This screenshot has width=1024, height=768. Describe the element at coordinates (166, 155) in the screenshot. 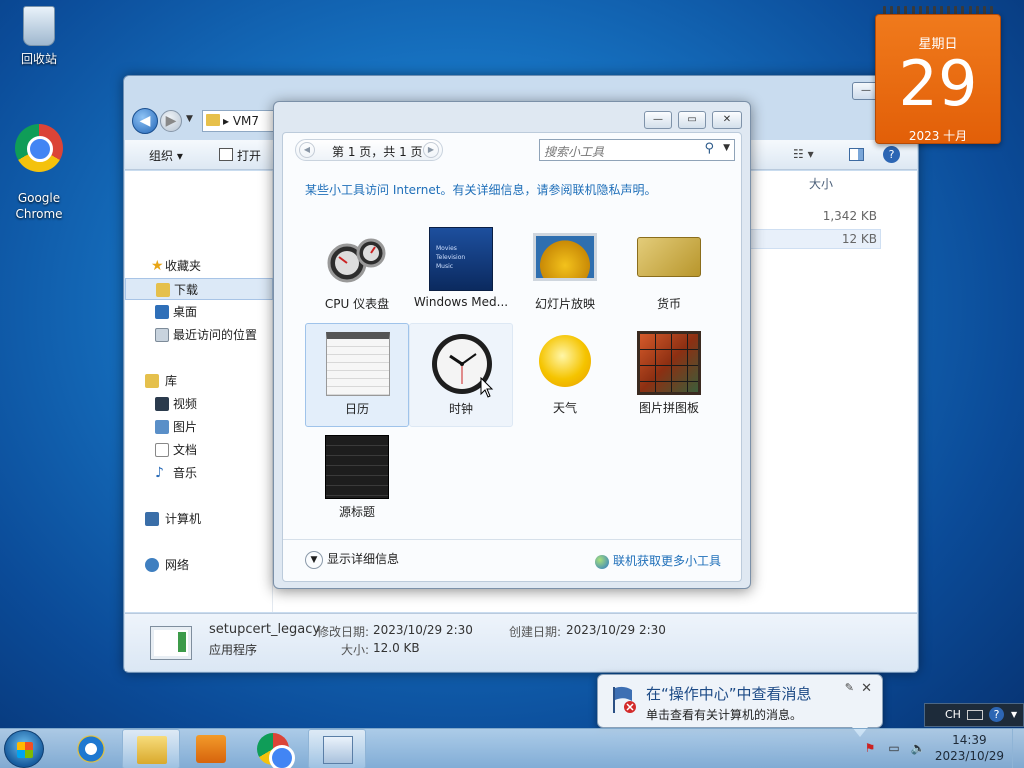

I see `organize-button: 组织 ▾` at that location.